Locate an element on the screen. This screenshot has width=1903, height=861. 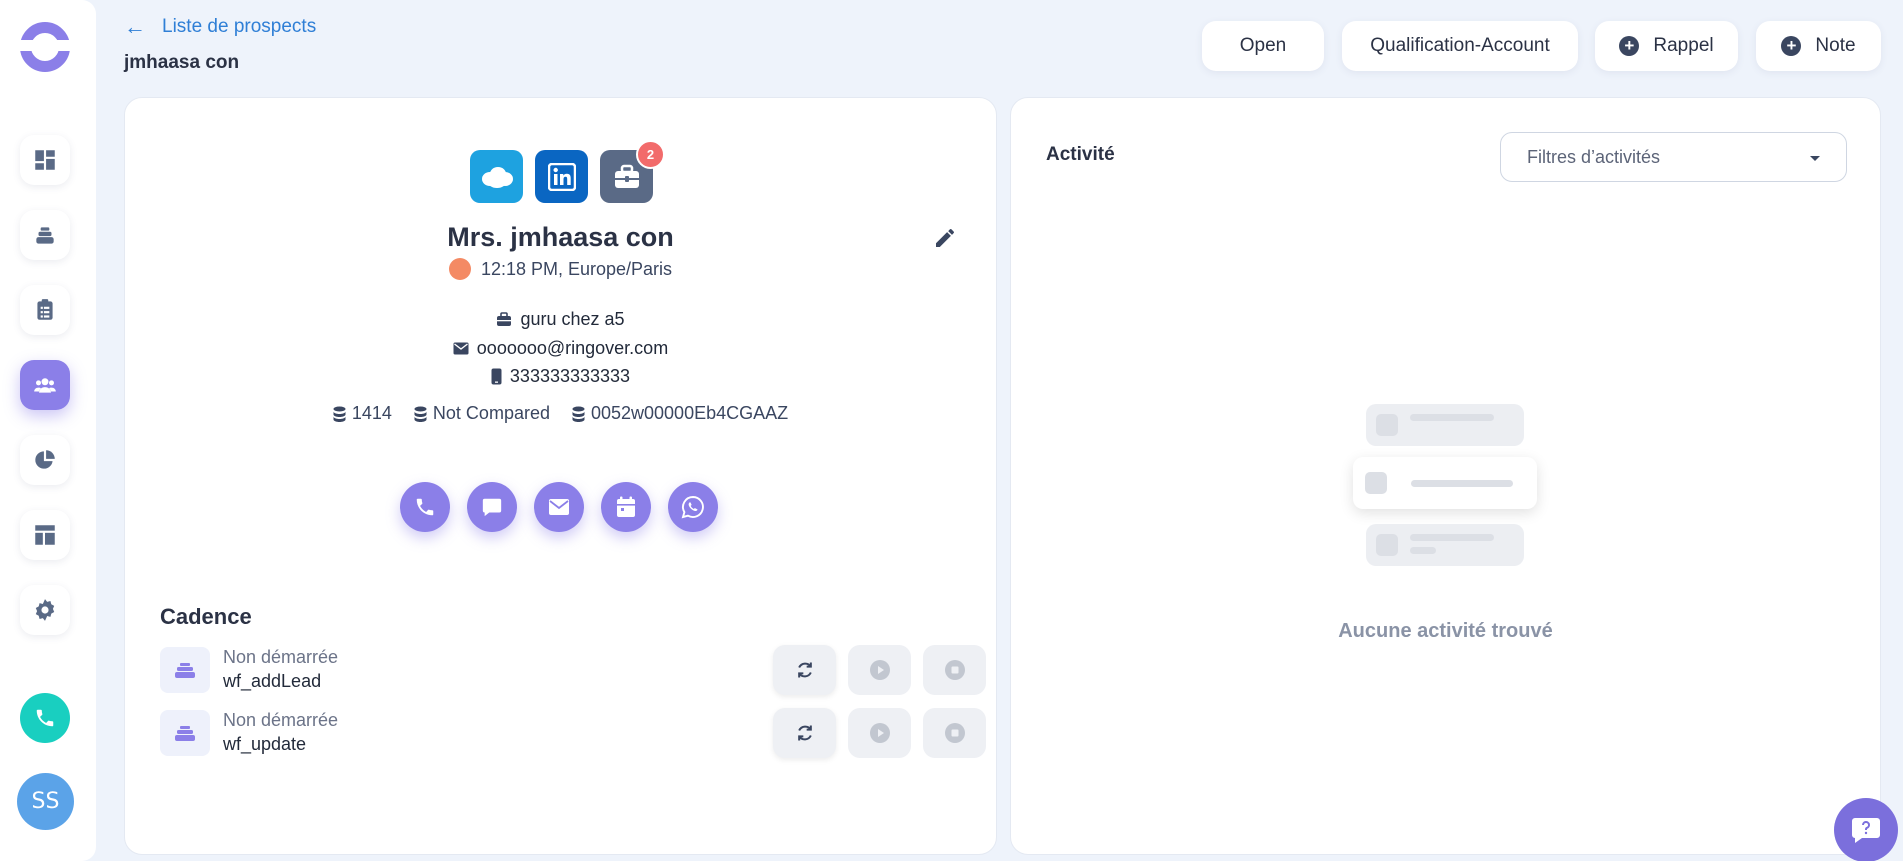
calendar-icon is located at coordinates (626, 506).